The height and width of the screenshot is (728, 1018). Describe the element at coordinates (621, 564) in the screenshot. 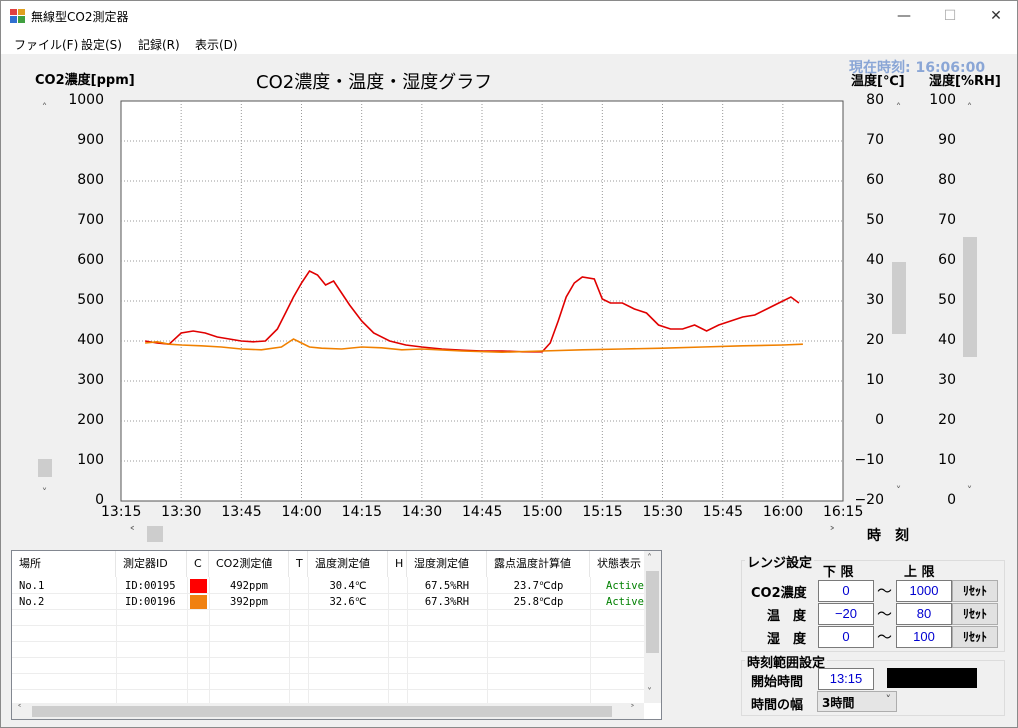

I see `column-header: 状態表示` at that location.